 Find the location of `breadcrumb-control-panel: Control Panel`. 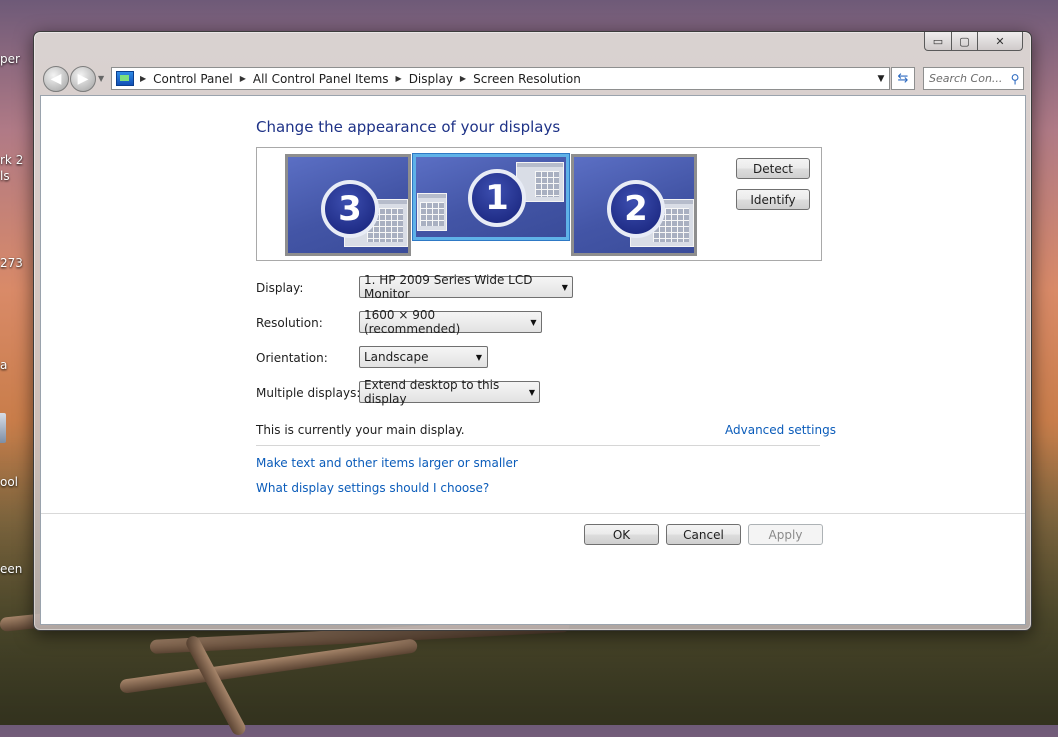

breadcrumb-control-panel: Control Panel is located at coordinates (193, 79).